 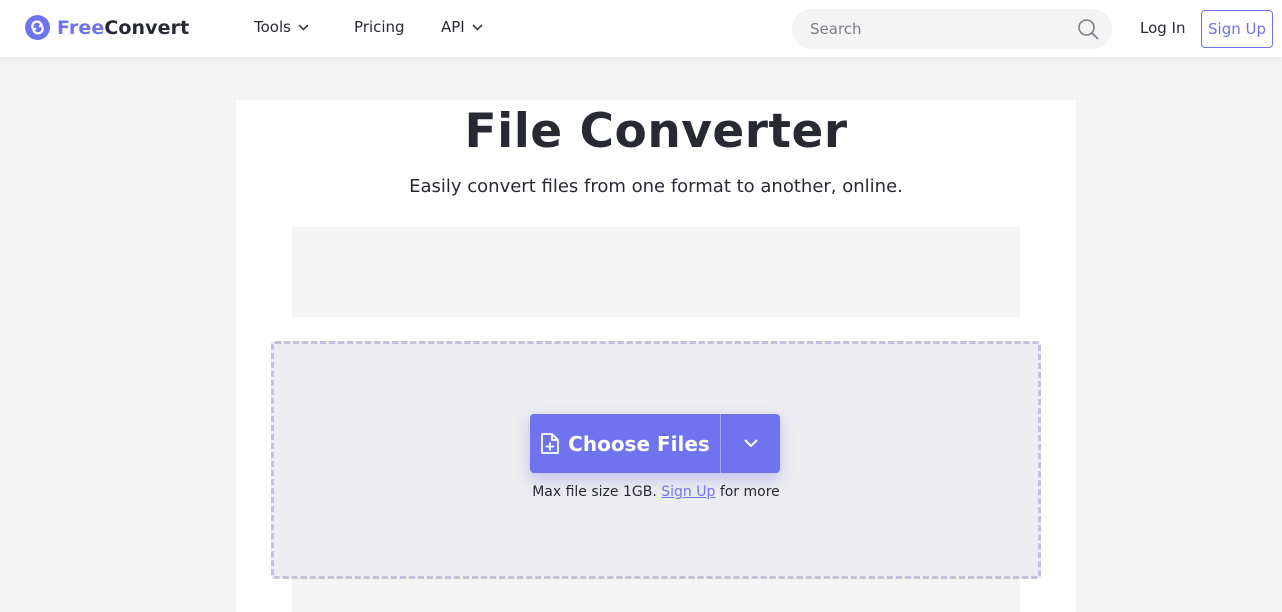 I want to click on logo-text: FreeConvert, so click(x=123, y=28).